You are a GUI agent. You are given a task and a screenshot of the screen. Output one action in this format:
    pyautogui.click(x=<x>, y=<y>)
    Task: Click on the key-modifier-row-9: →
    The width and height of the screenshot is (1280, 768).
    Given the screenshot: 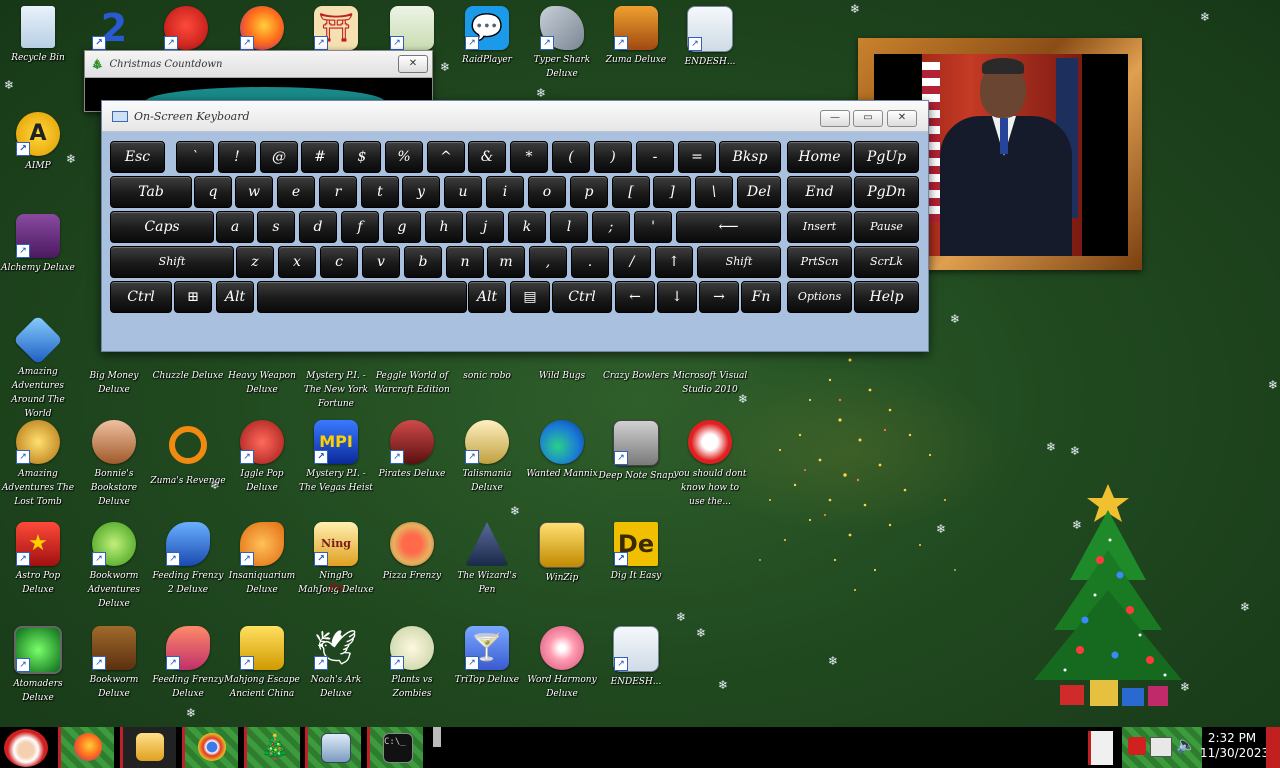 What is the action you would take?
    pyautogui.click(x=719, y=297)
    